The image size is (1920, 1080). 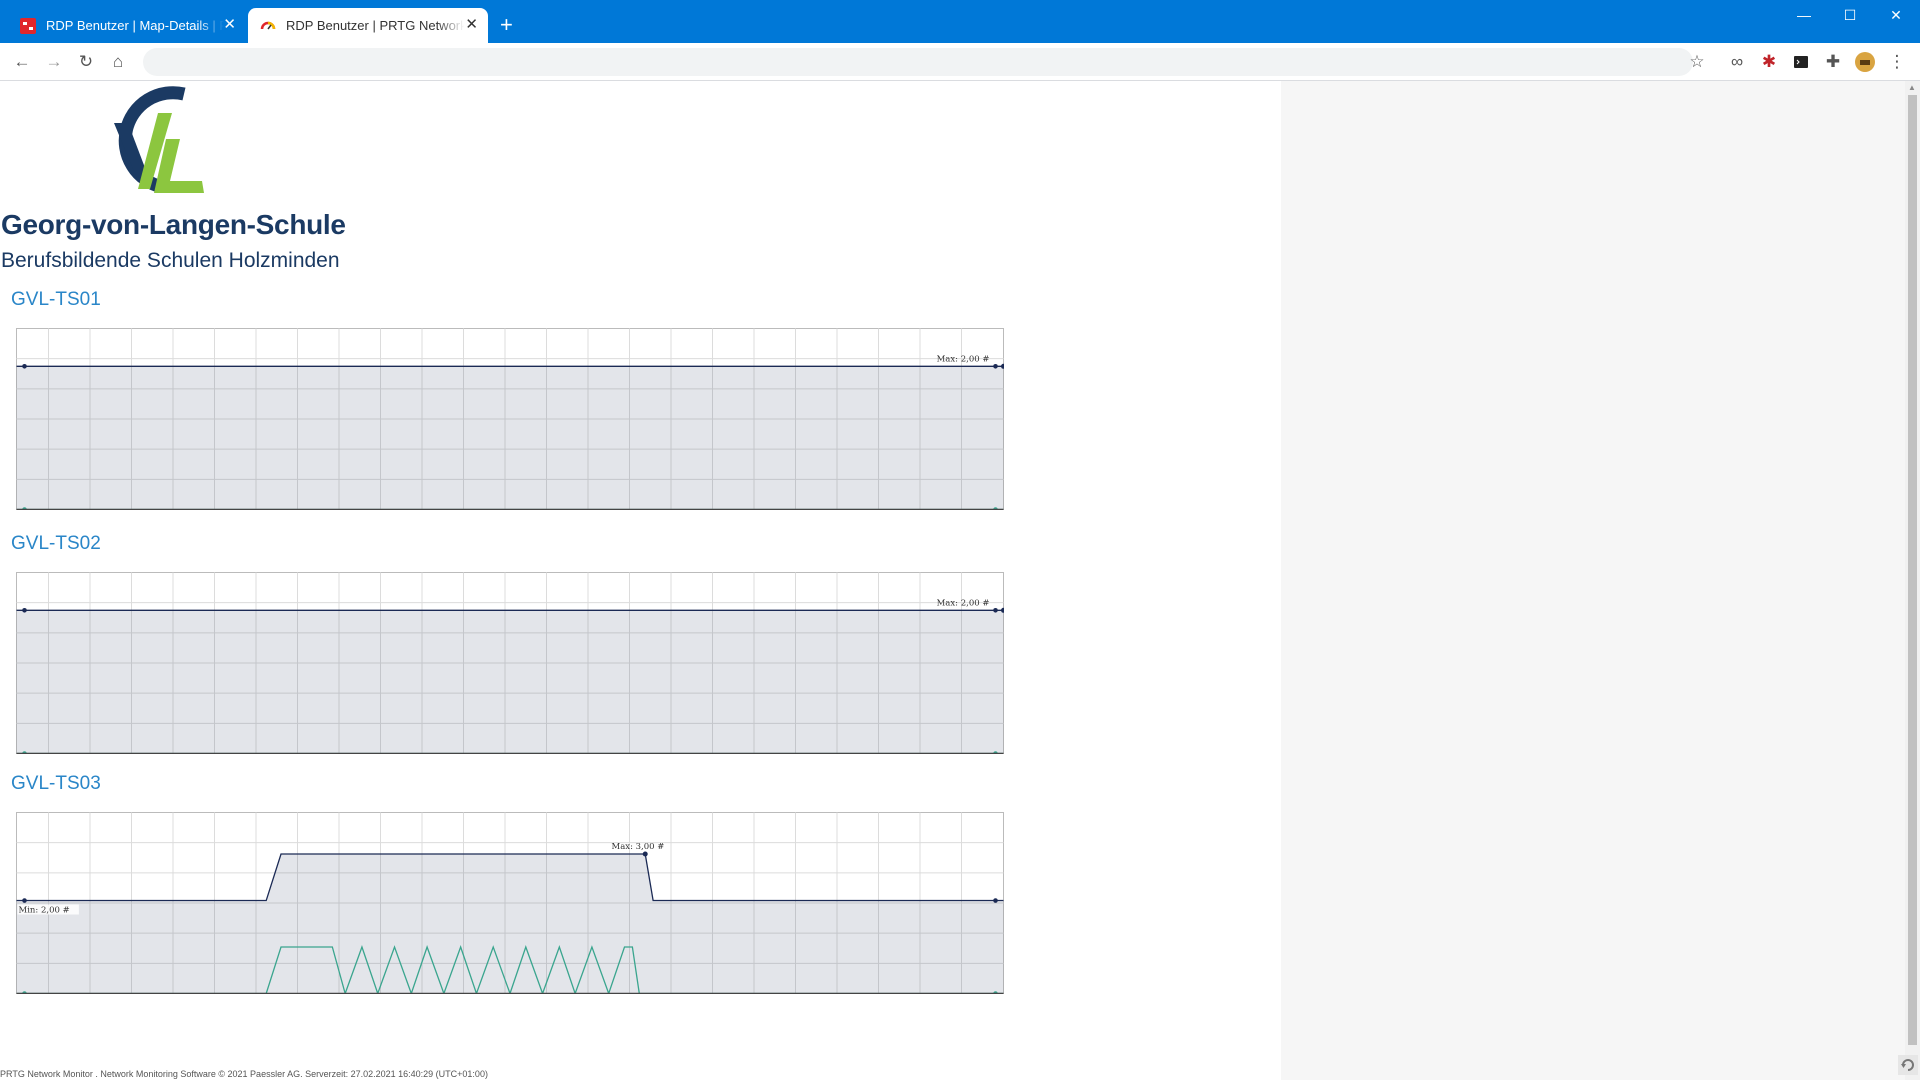 I want to click on chart-ts02: Max: 2,00 #, so click(x=510, y=663).